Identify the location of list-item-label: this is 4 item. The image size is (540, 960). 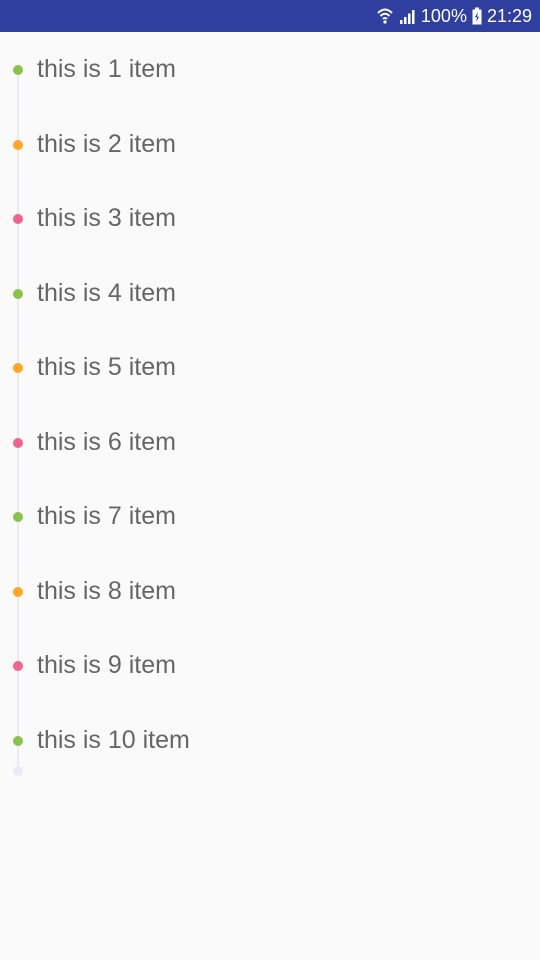
(106, 292).